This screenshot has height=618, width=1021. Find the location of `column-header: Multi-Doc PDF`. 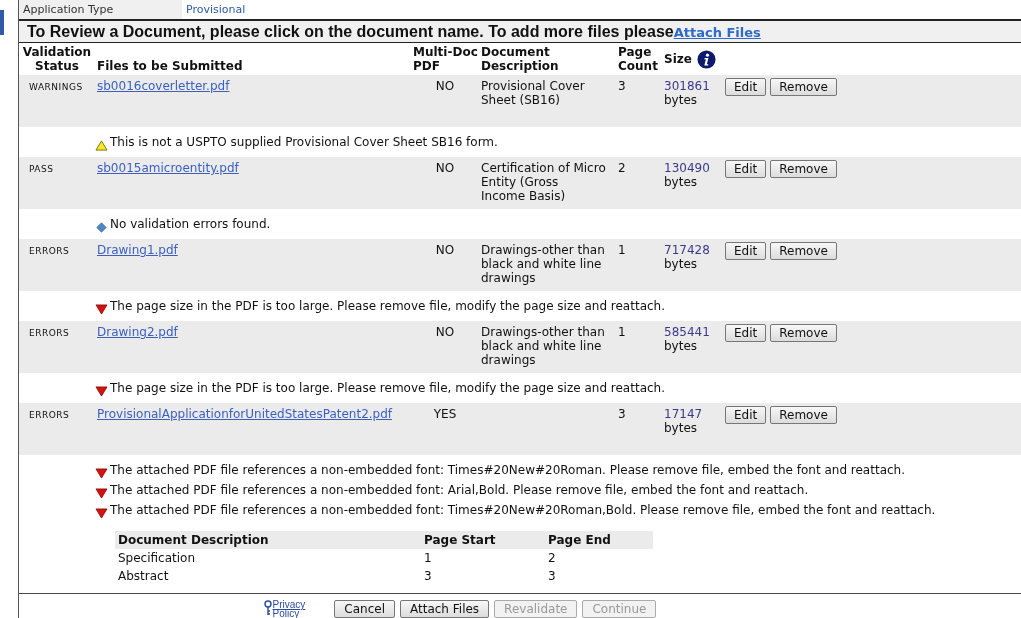

column-header: Multi-Doc PDF is located at coordinates (445, 59).